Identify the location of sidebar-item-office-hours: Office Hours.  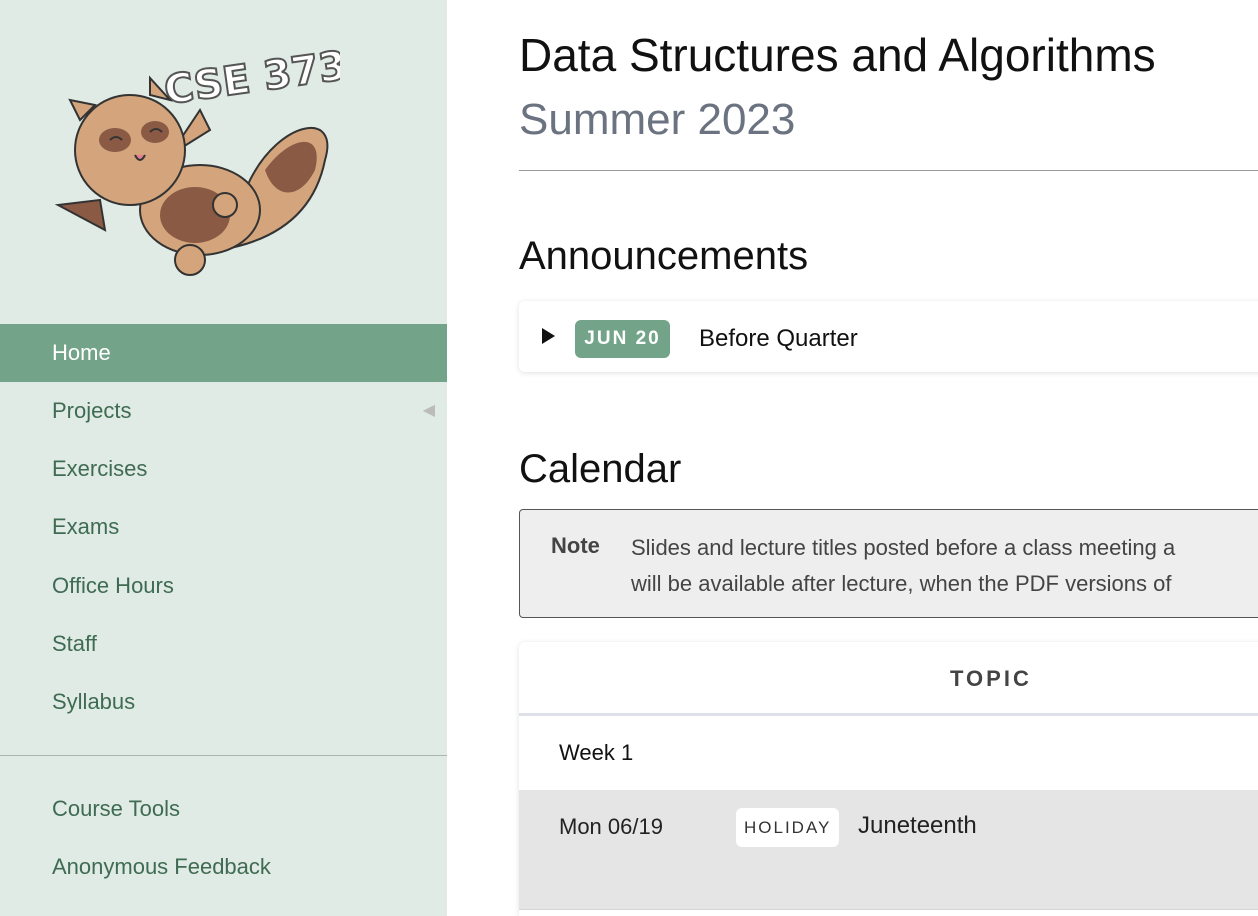
(223, 586).